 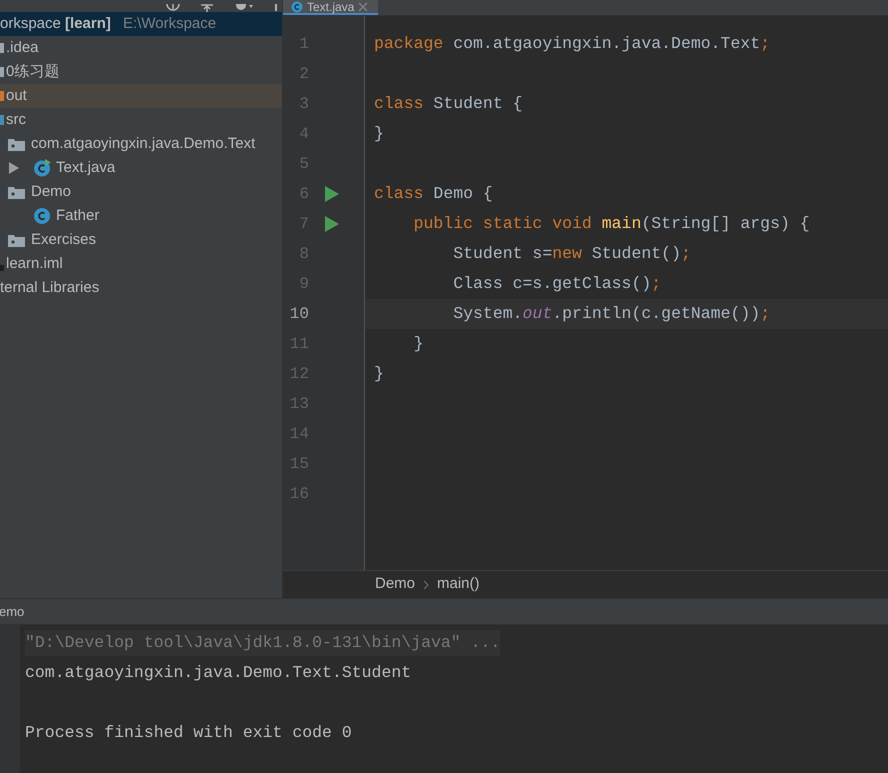 What do you see at coordinates (55, 24) in the screenshot?
I see `tree-item: orkspace [learn]` at bounding box center [55, 24].